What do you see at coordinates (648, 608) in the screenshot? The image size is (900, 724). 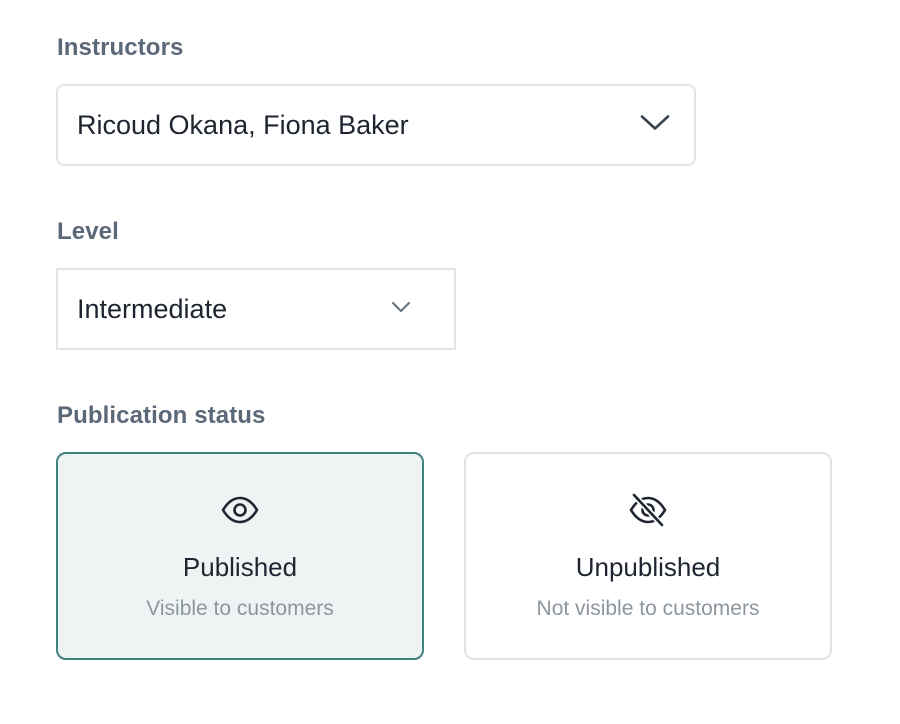 I see `unpublished-subtitle: Not visible to customers` at bounding box center [648, 608].